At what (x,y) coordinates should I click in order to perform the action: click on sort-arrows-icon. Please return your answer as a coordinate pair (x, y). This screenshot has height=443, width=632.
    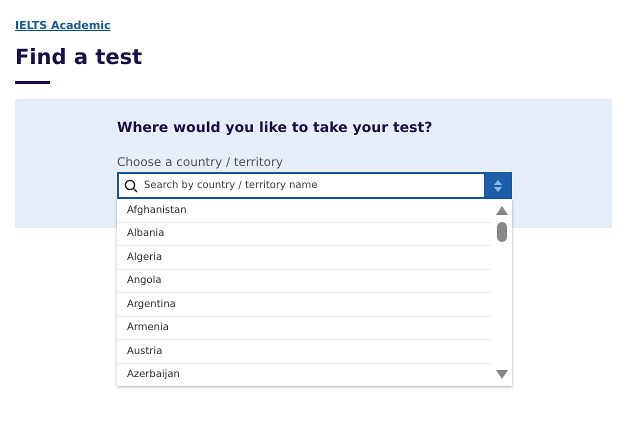
    Looking at the image, I should click on (498, 185).